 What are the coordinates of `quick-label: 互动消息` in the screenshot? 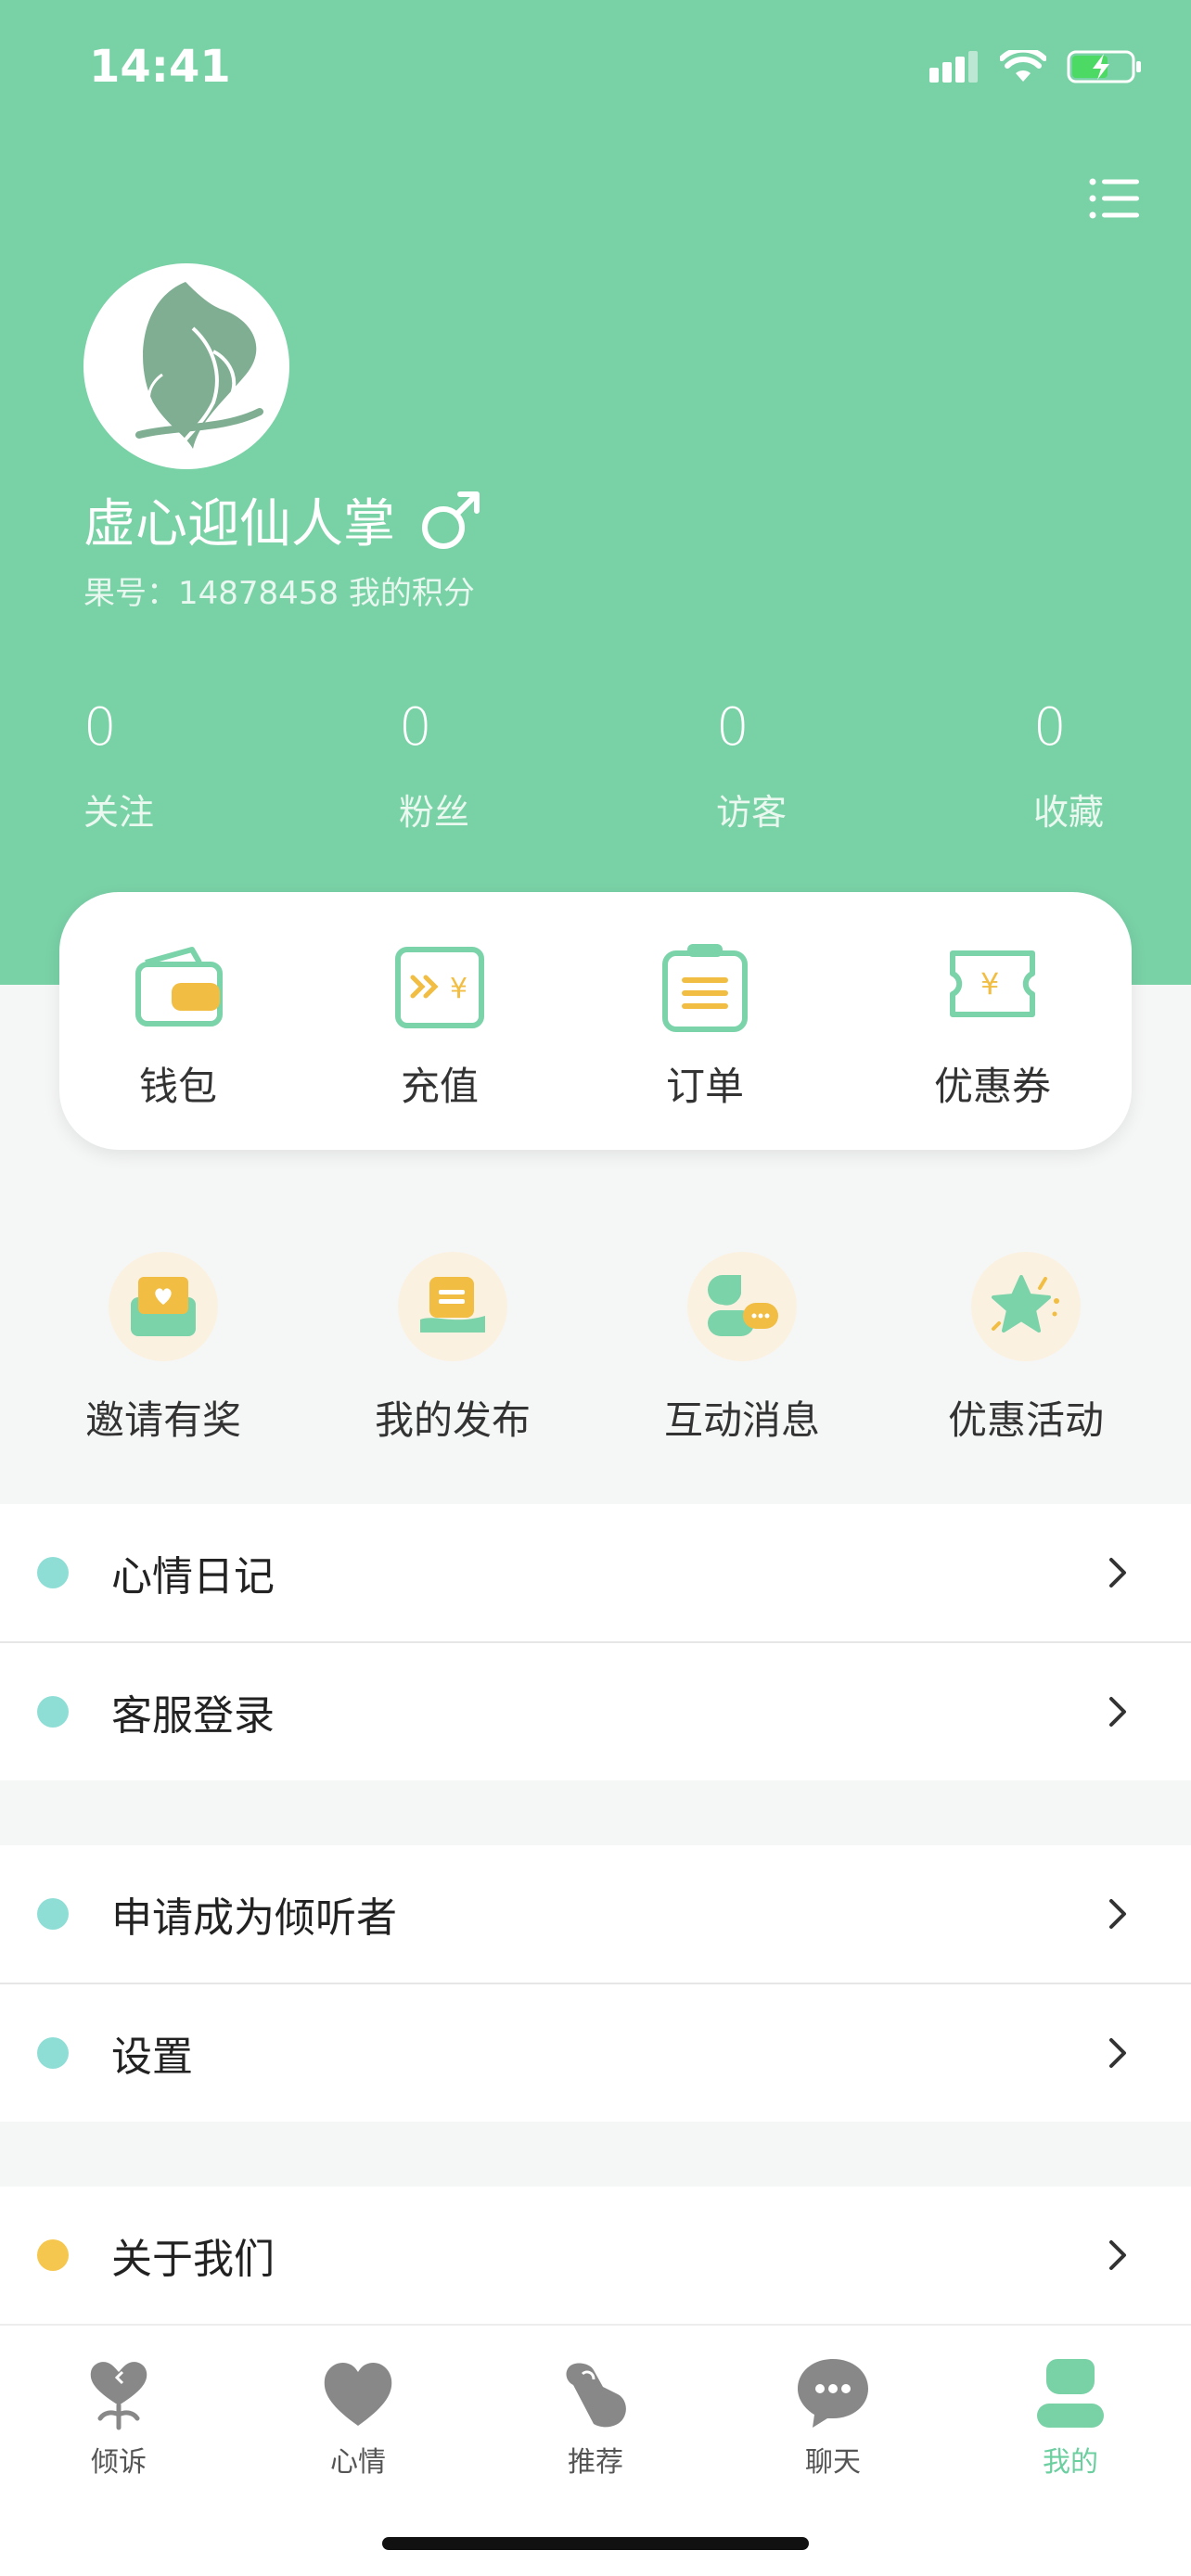 It's located at (741, 1420).